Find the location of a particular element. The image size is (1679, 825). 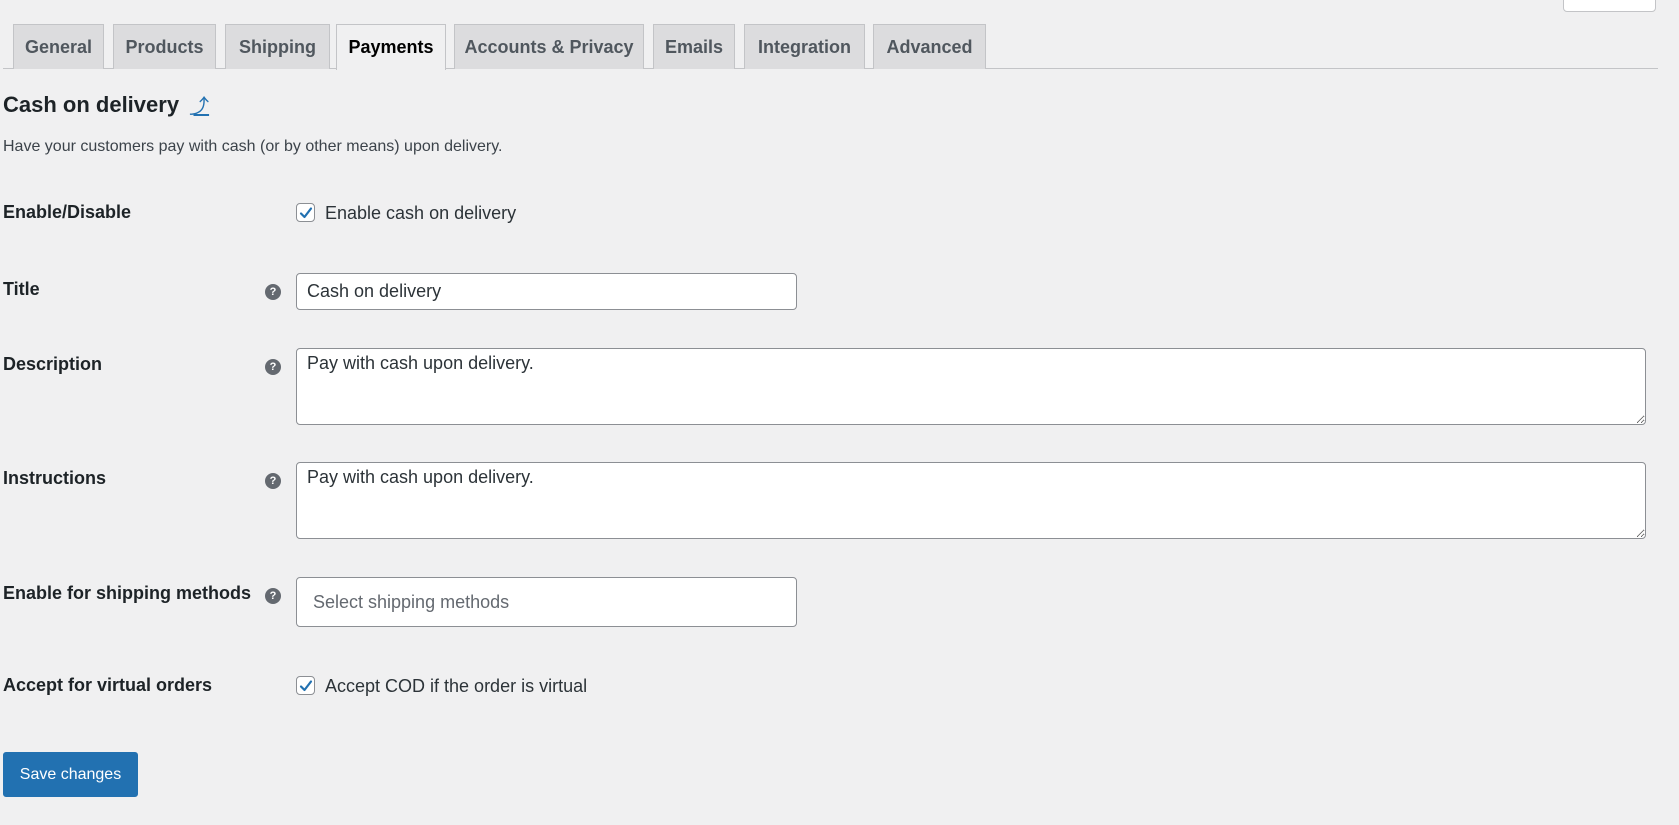

instructions-textarea: Pay with cash upon delivery. is located at coordinates (971, 500).